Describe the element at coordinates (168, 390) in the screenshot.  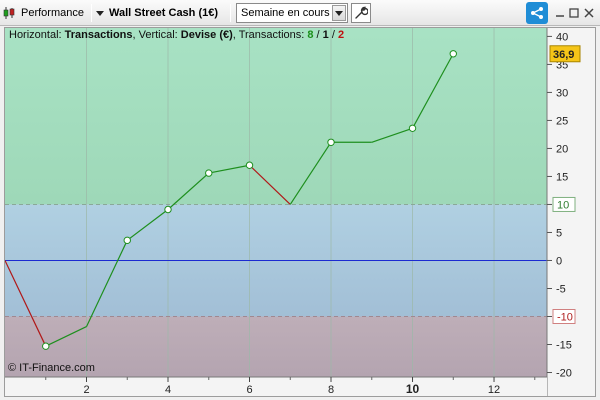
I see `x-tick-label: 4` at that location.